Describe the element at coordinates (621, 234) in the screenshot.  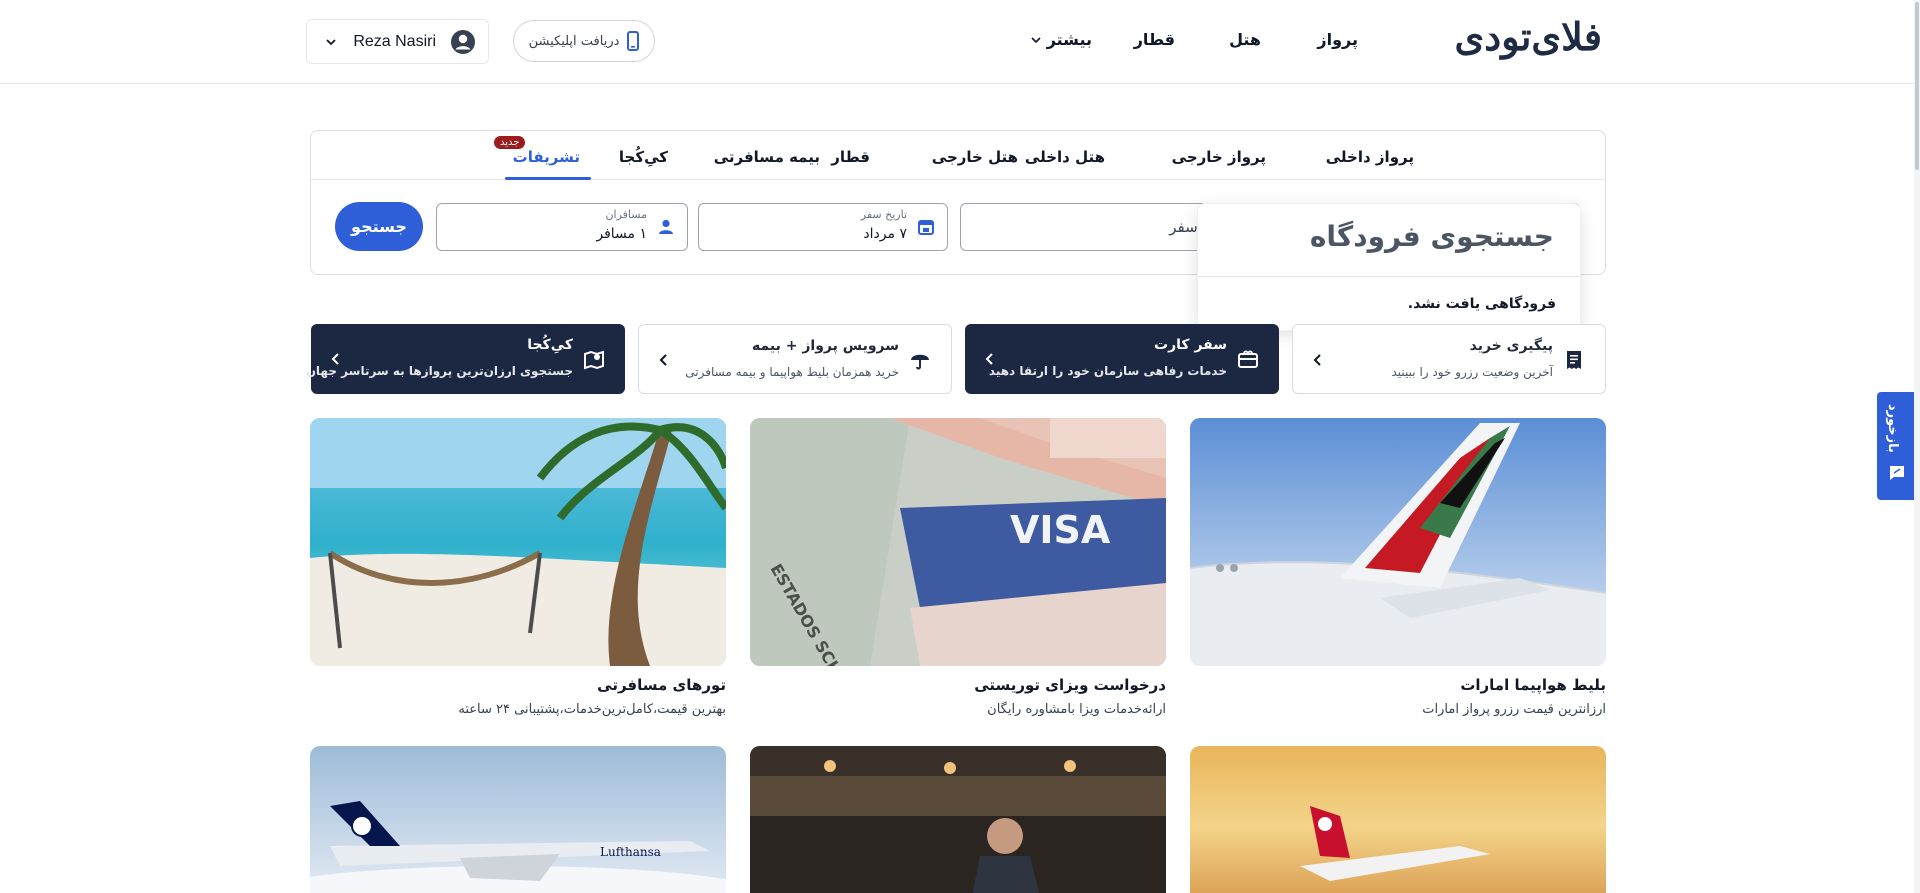
I see `passengers-value: ۱ مسافر` at that location.